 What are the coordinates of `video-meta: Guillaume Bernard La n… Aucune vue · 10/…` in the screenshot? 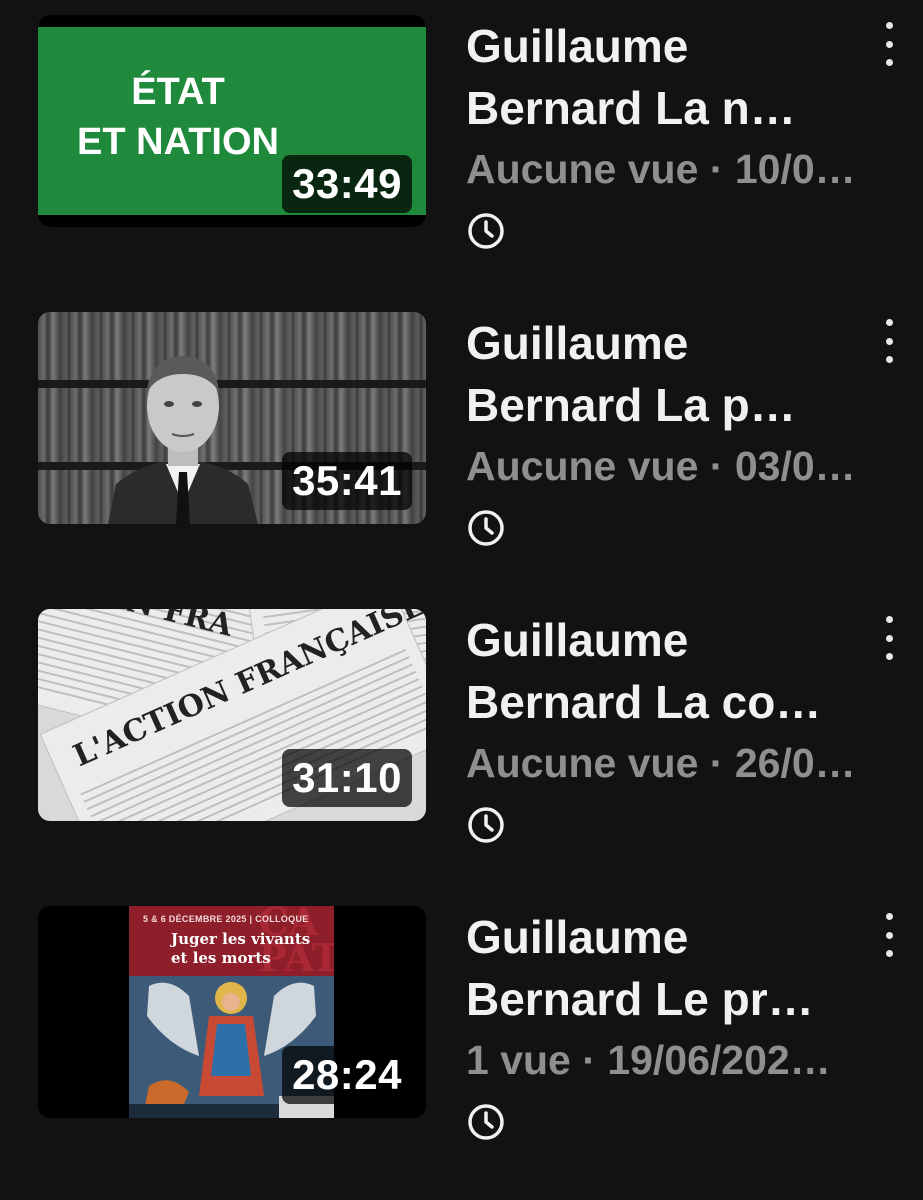 It's located at (676, 135).